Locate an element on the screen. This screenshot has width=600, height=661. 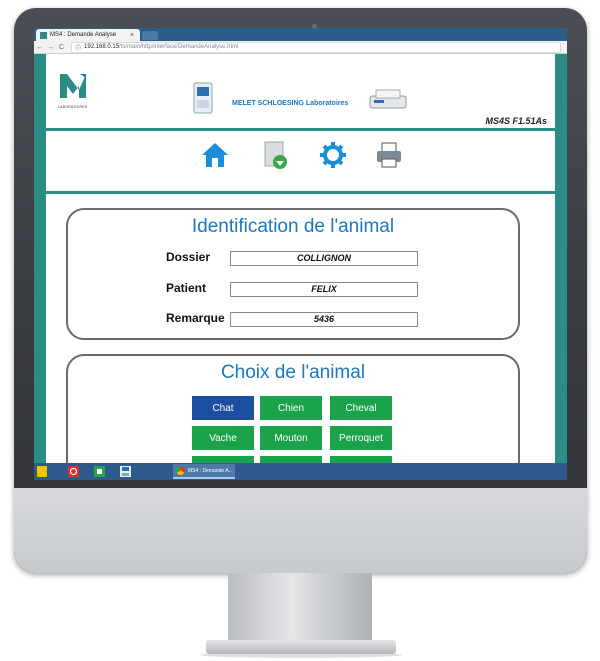
dossier-label: Dossier is located at coordinates (188, 257).